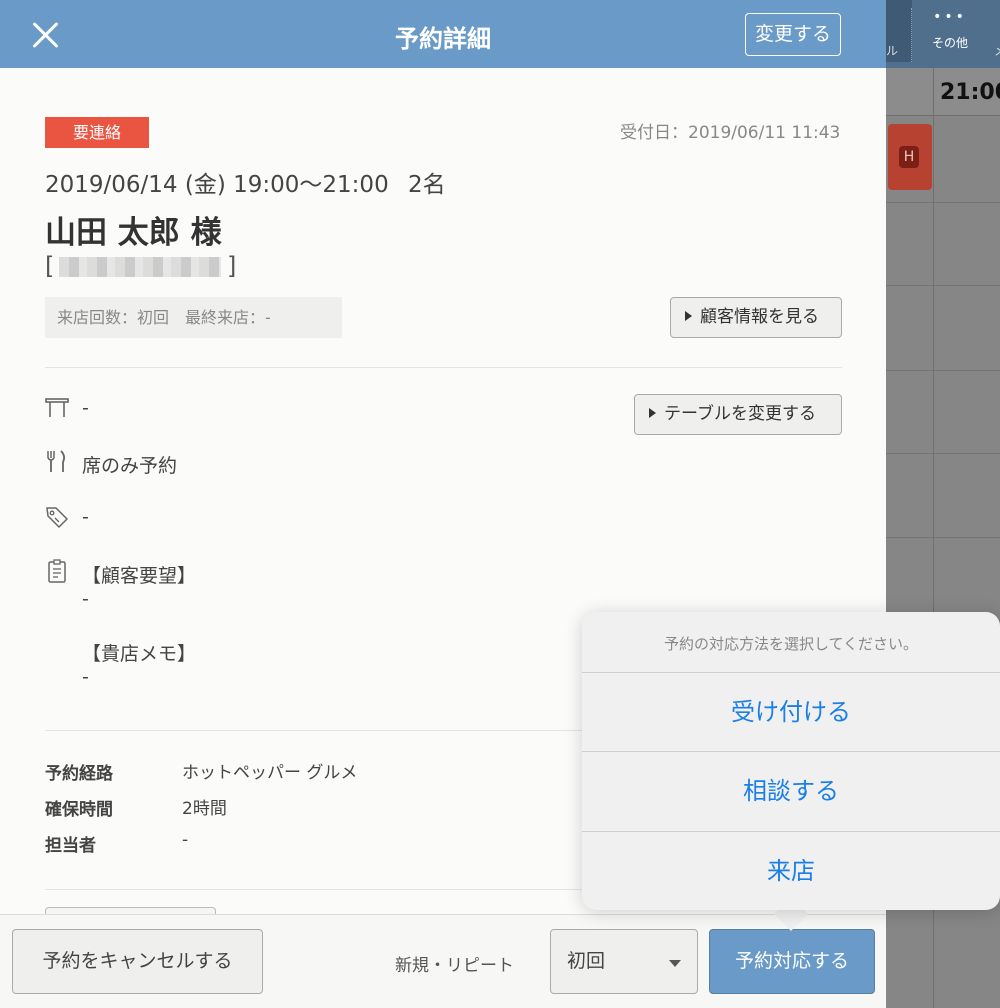  What do you see at coordinates (85, 677) in the screenshot?
I see `store-memo-value: -` at bounding box center [85, 677].